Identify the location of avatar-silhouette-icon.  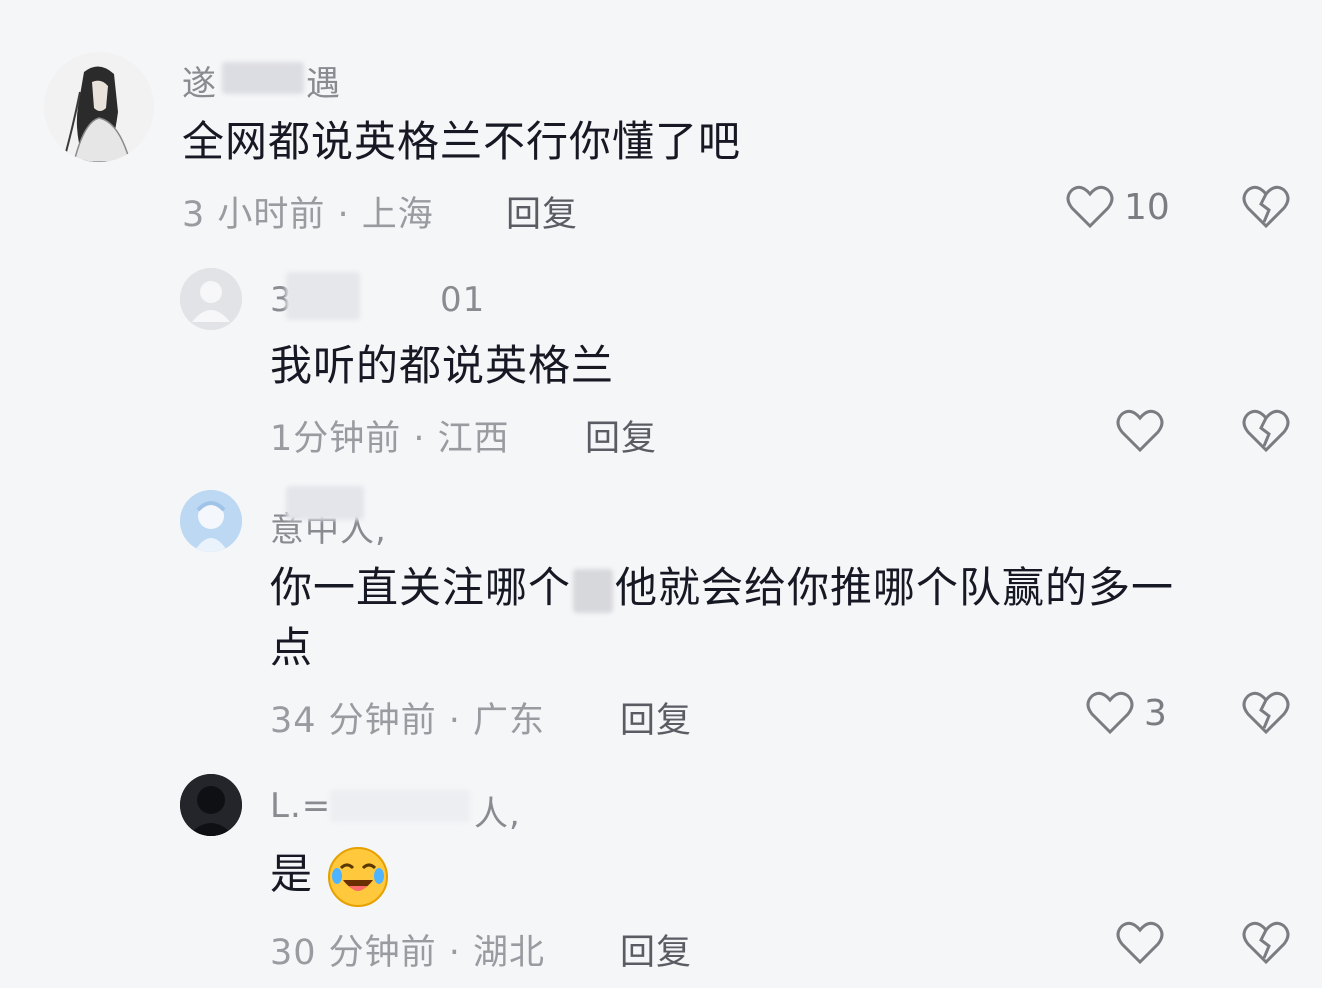
(211, 805).